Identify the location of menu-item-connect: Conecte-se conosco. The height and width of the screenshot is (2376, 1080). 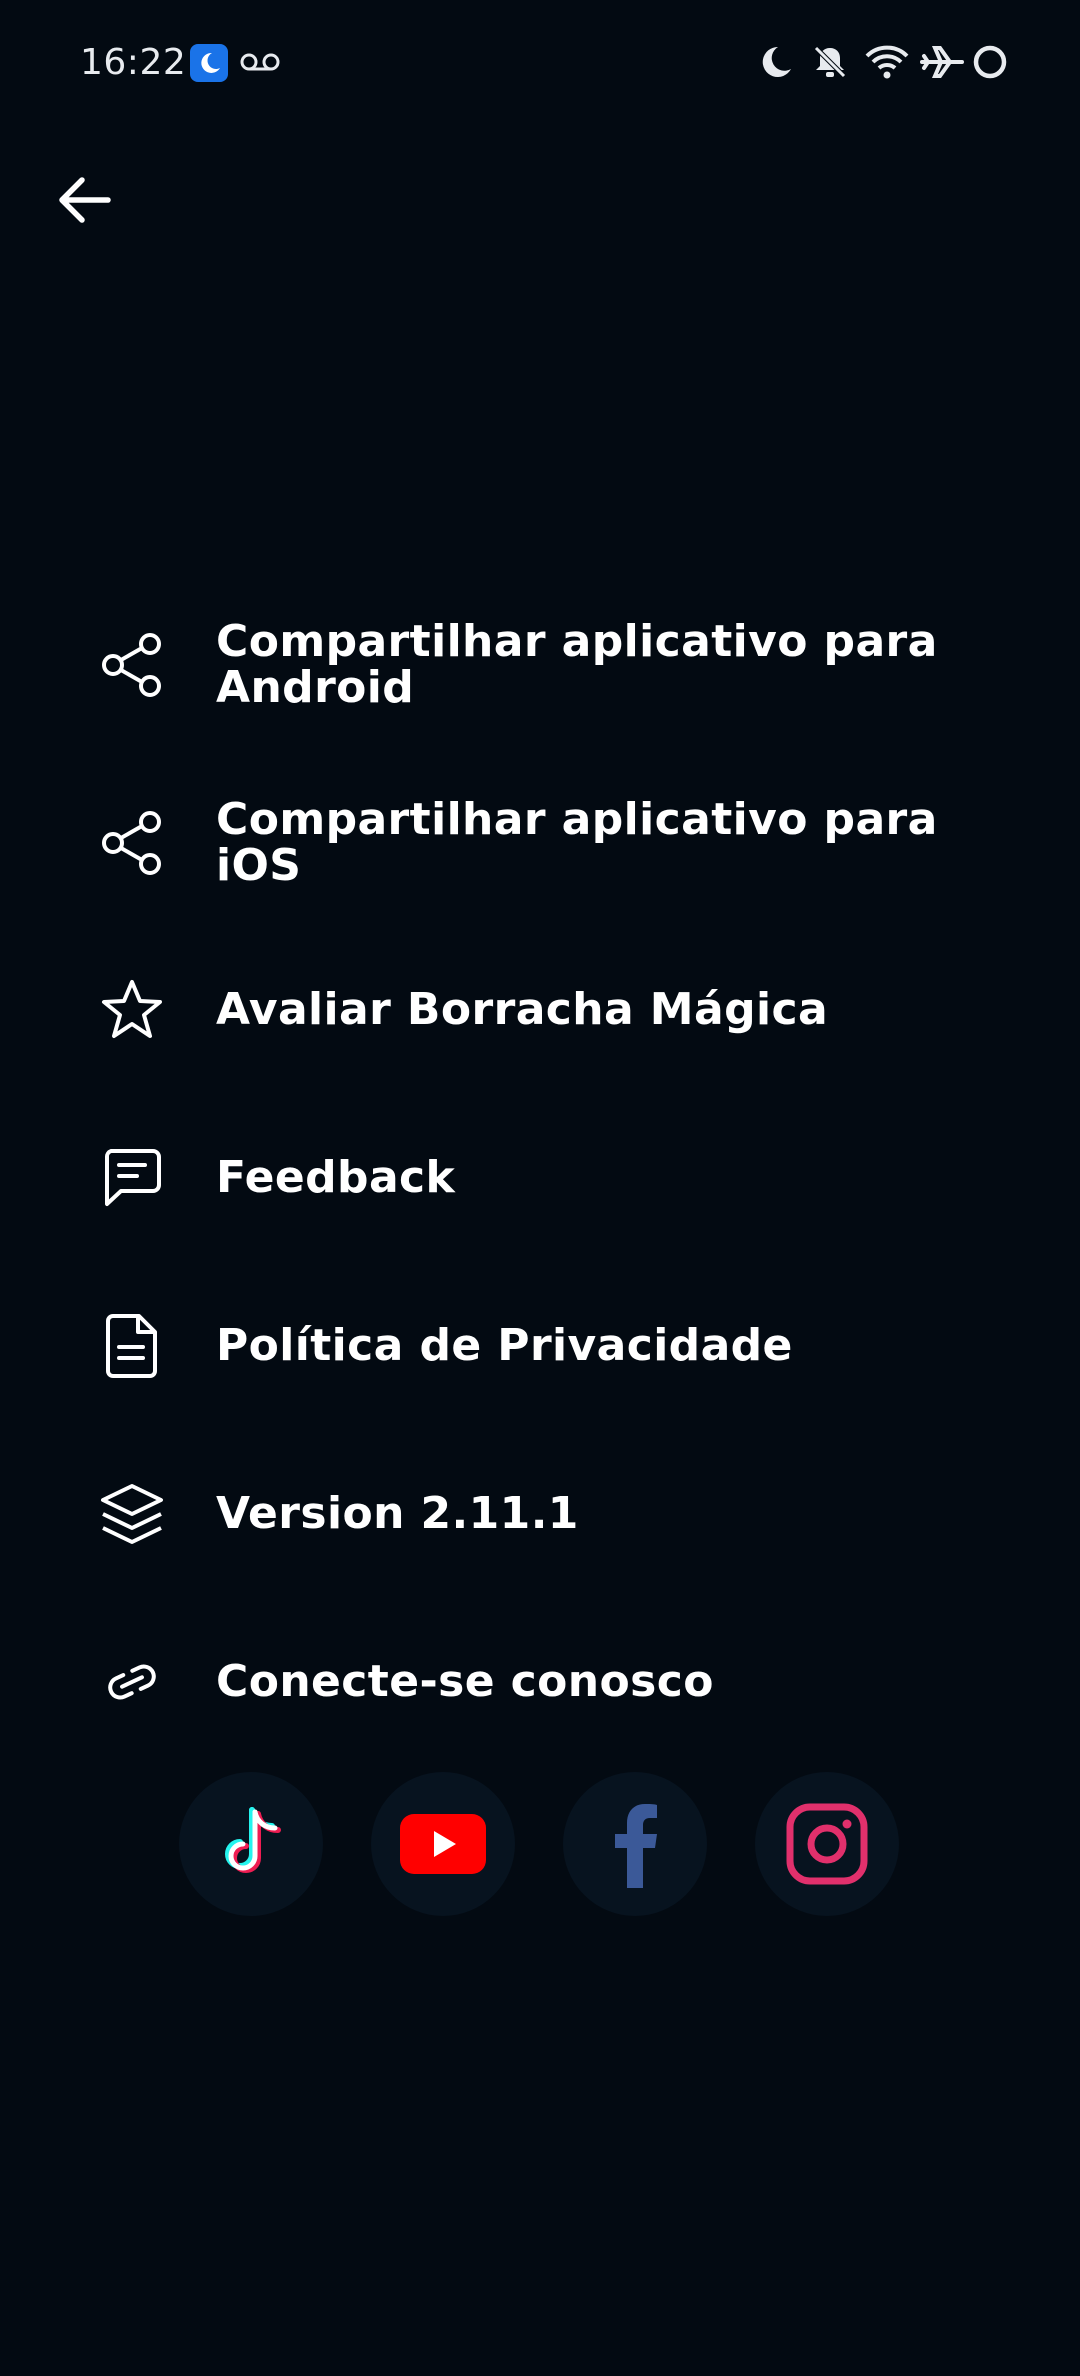
(540, 1682).